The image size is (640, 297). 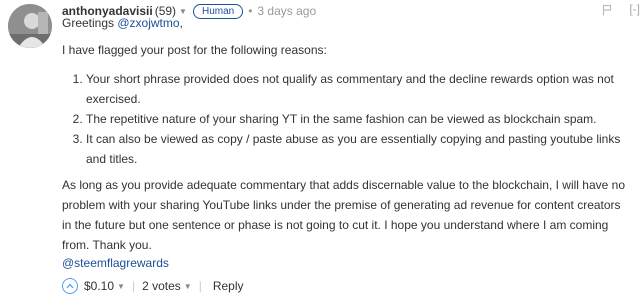 I want to click on vote-count: 2 votes, so click(x=161, y=286).